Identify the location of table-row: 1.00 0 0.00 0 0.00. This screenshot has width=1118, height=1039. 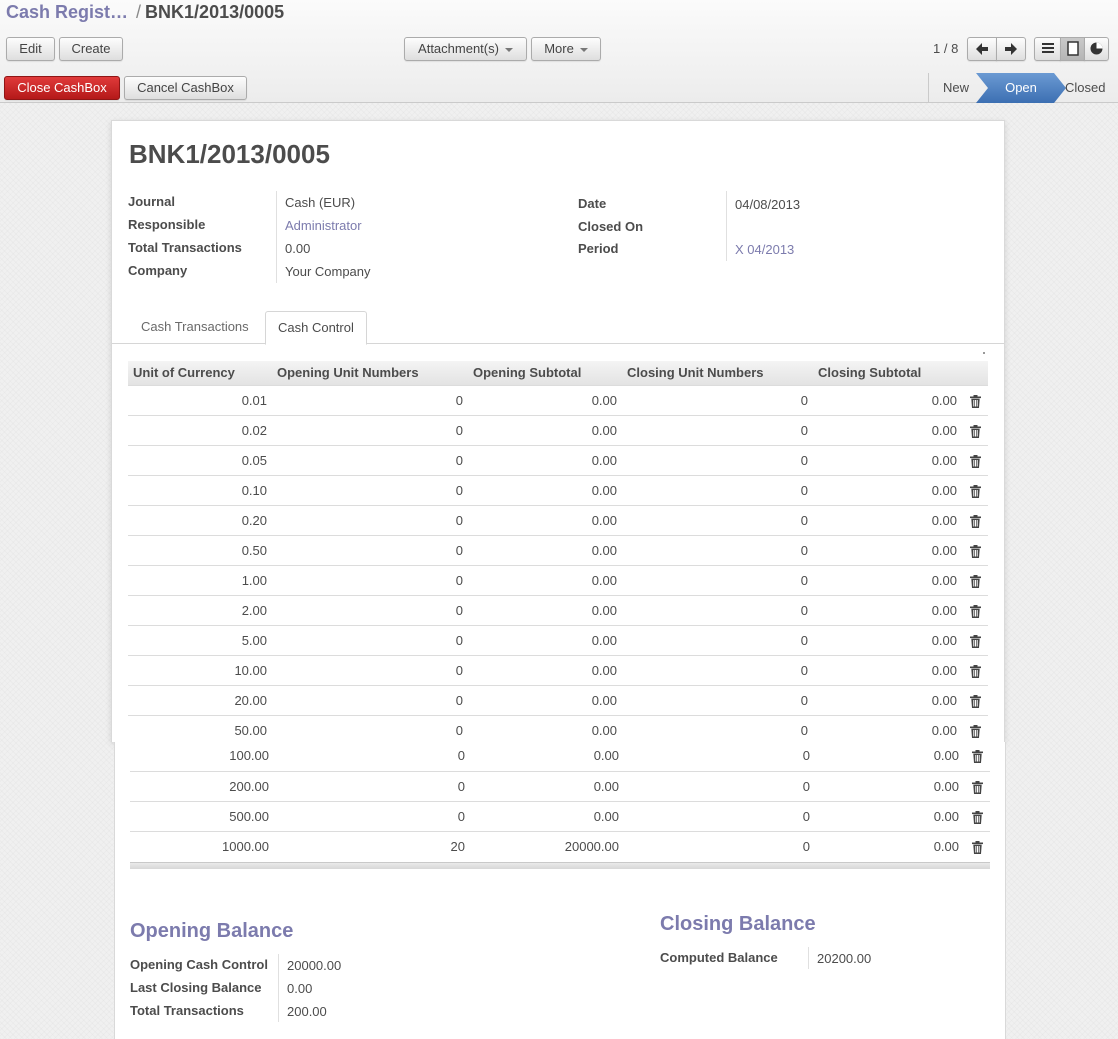
(558, 579).